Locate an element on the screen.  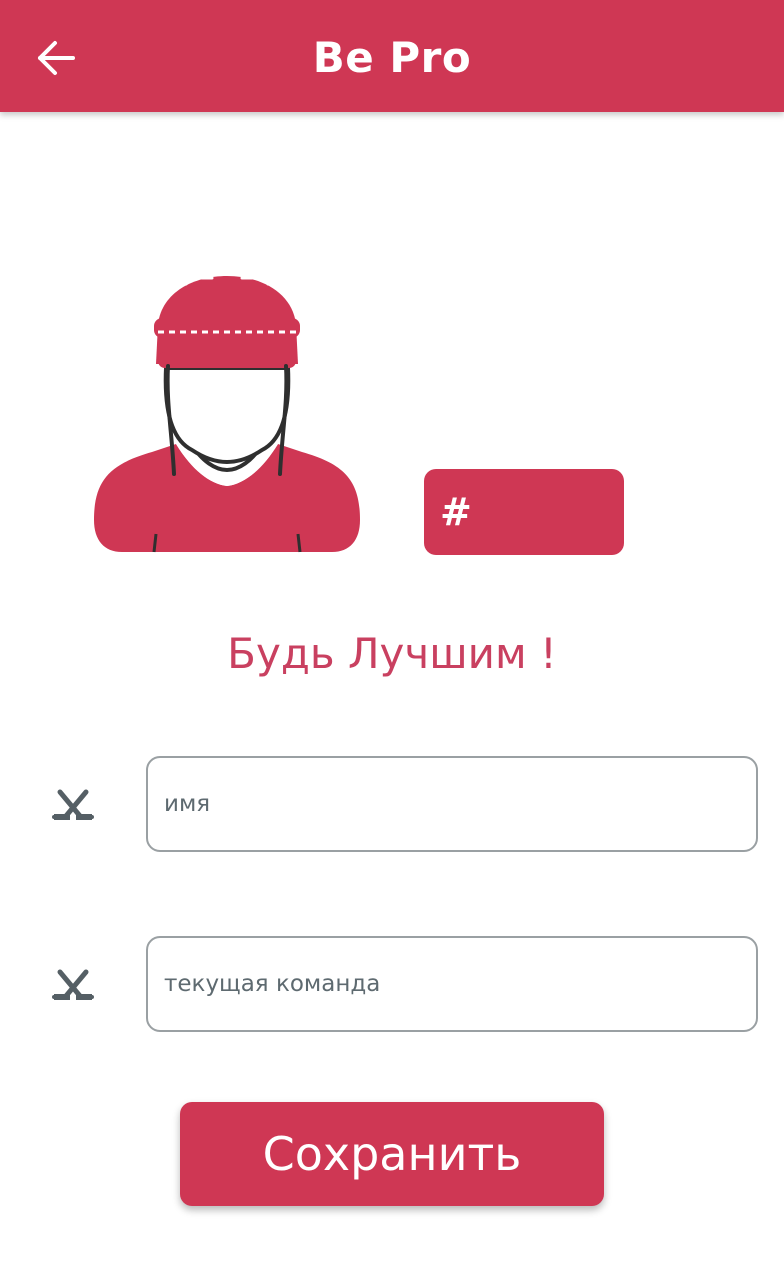
app-bar: Be Pro is located at coordinates (392, 56).